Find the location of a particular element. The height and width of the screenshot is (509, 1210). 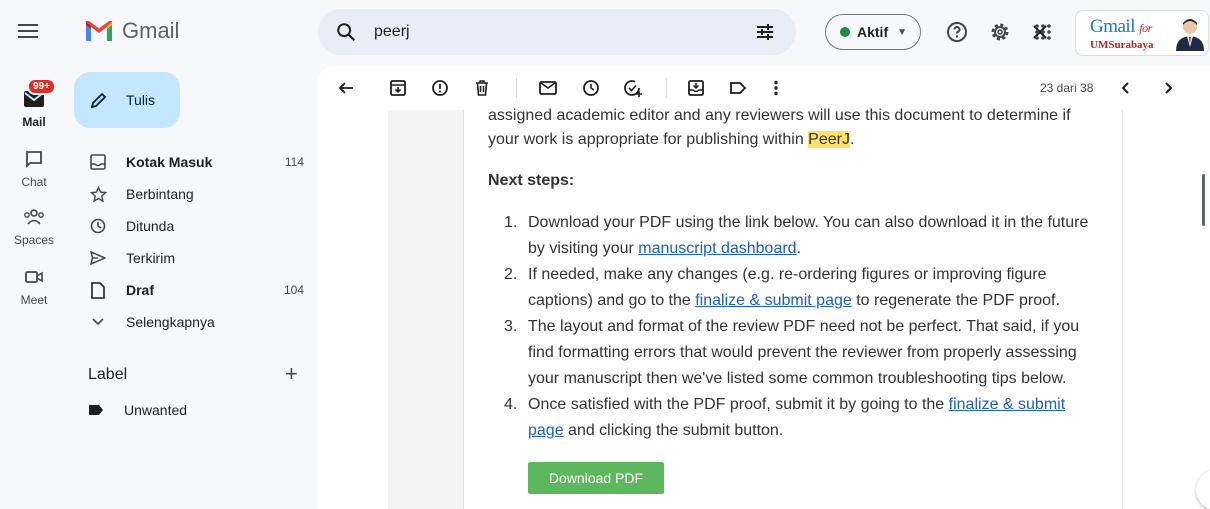

status-dropdown: Aktif ▼ is located at coordinates (873, 32).